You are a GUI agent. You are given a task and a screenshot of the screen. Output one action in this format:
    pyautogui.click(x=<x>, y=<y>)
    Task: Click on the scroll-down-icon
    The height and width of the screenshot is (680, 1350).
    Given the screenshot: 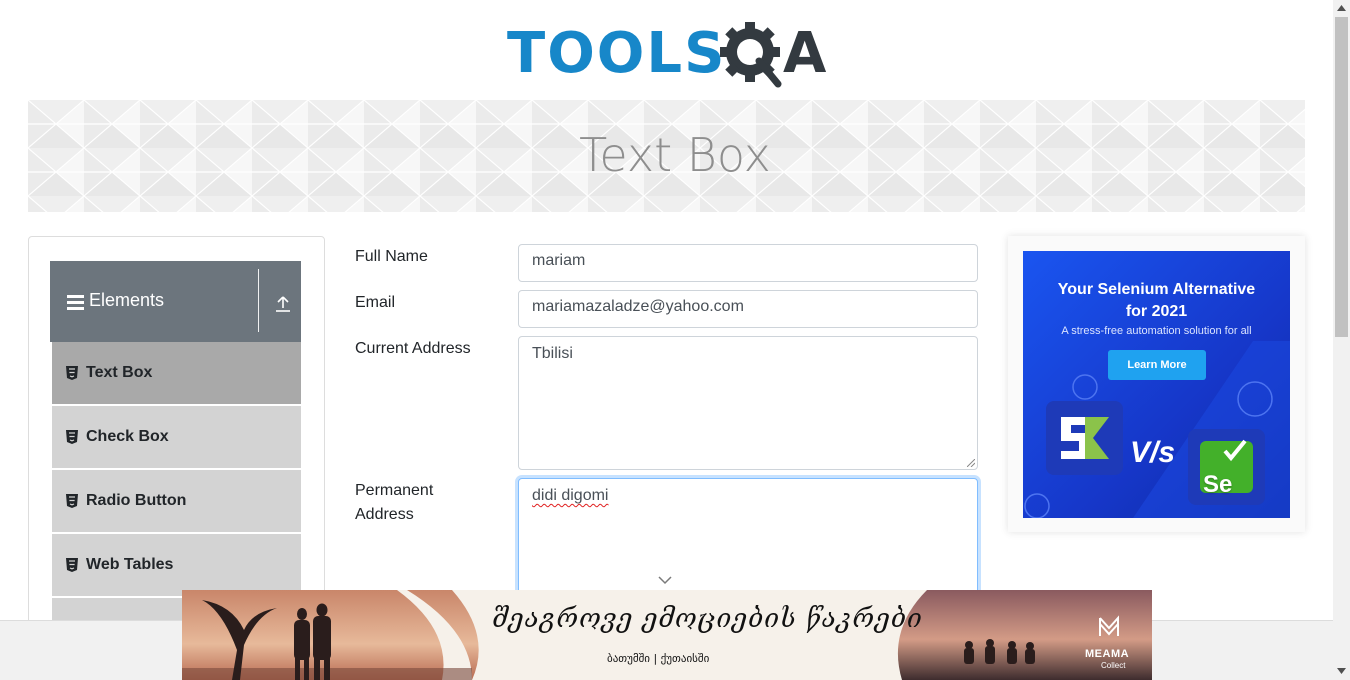 What is the action you would take?
    pyautogui.click(x=1341, y=671)
    